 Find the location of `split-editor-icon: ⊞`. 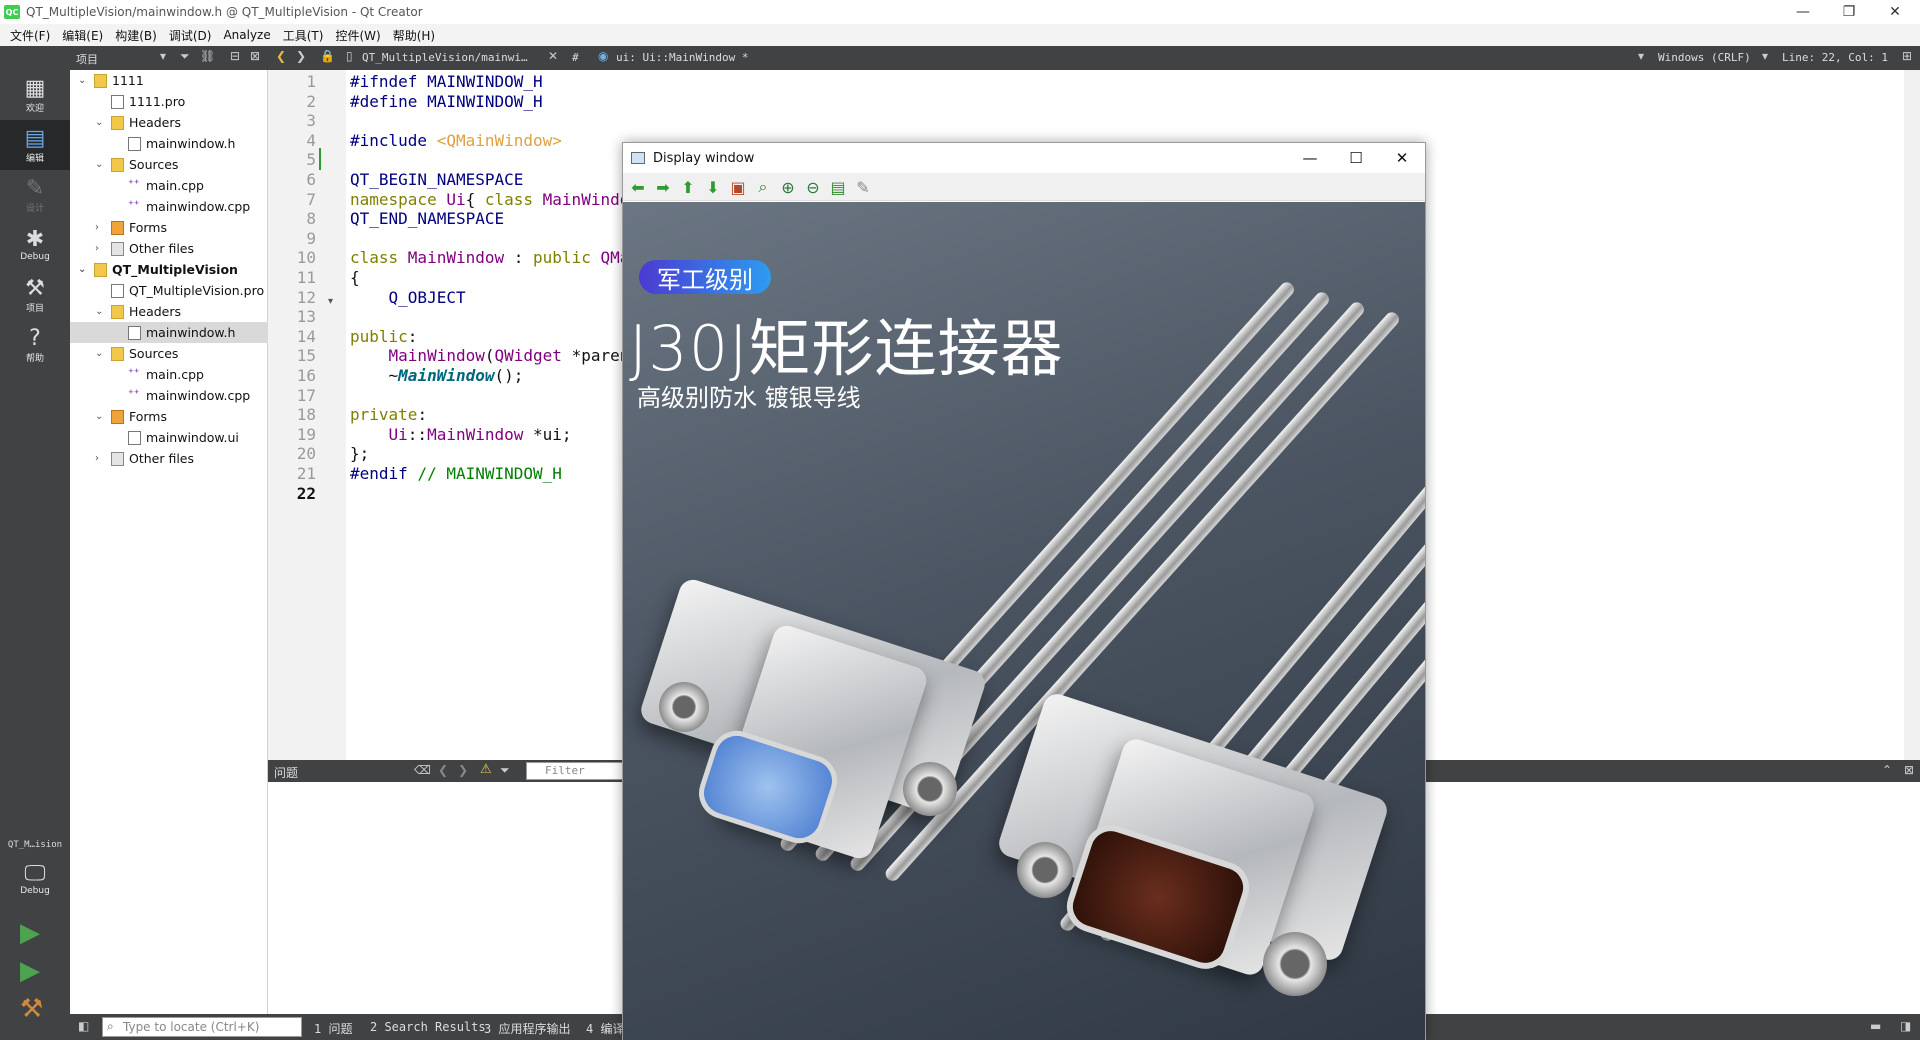

split-editor-icon: ⊞ is located at coordinates (1907, 56).